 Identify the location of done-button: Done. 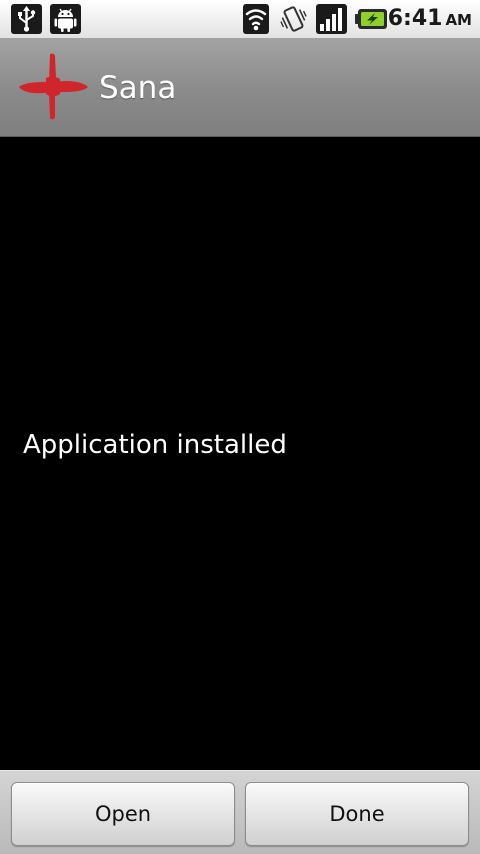
(357, 814).